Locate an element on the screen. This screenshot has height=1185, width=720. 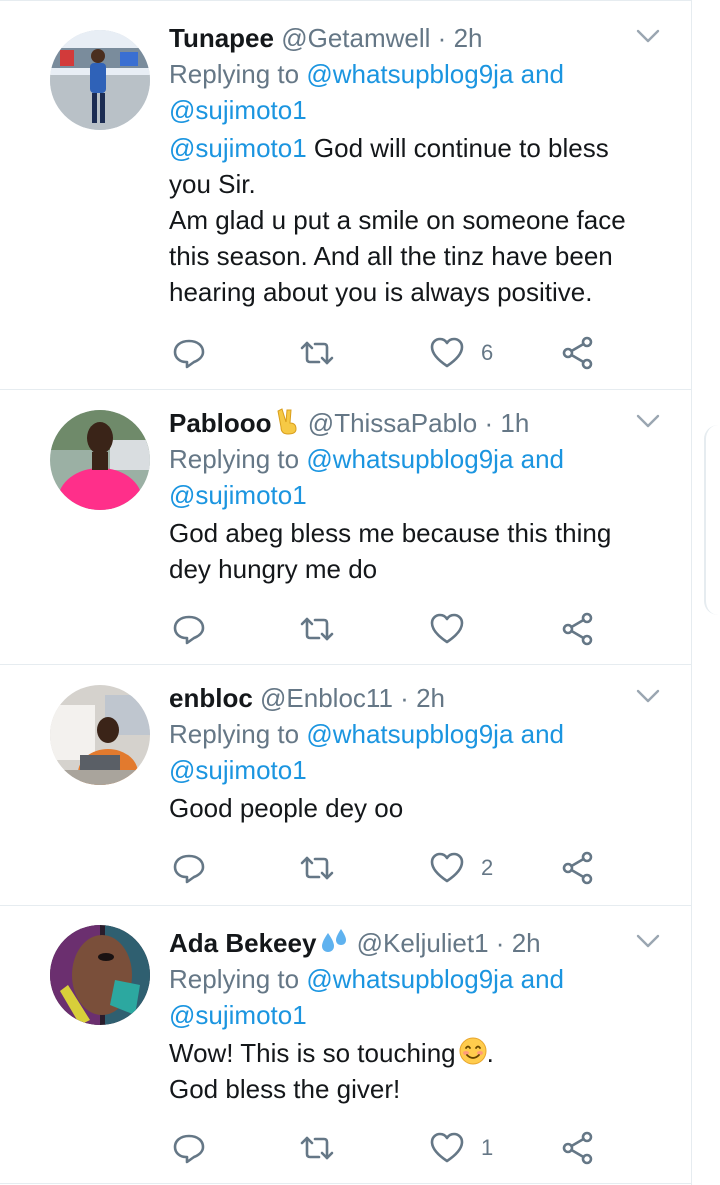
user-handle: @Enbloc11 is located at coordinates (326, 698).